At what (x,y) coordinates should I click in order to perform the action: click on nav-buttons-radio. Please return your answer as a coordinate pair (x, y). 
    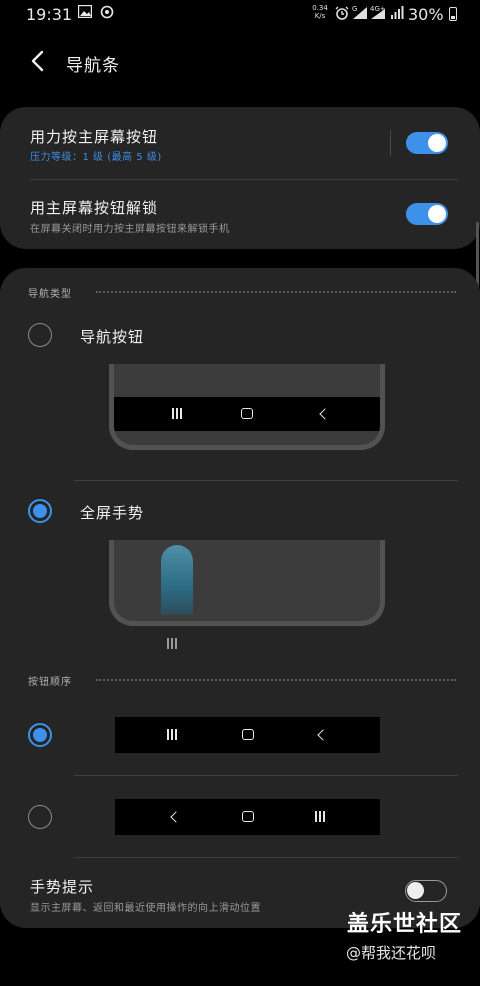
    Looking at the image, I should click on (40, 335).